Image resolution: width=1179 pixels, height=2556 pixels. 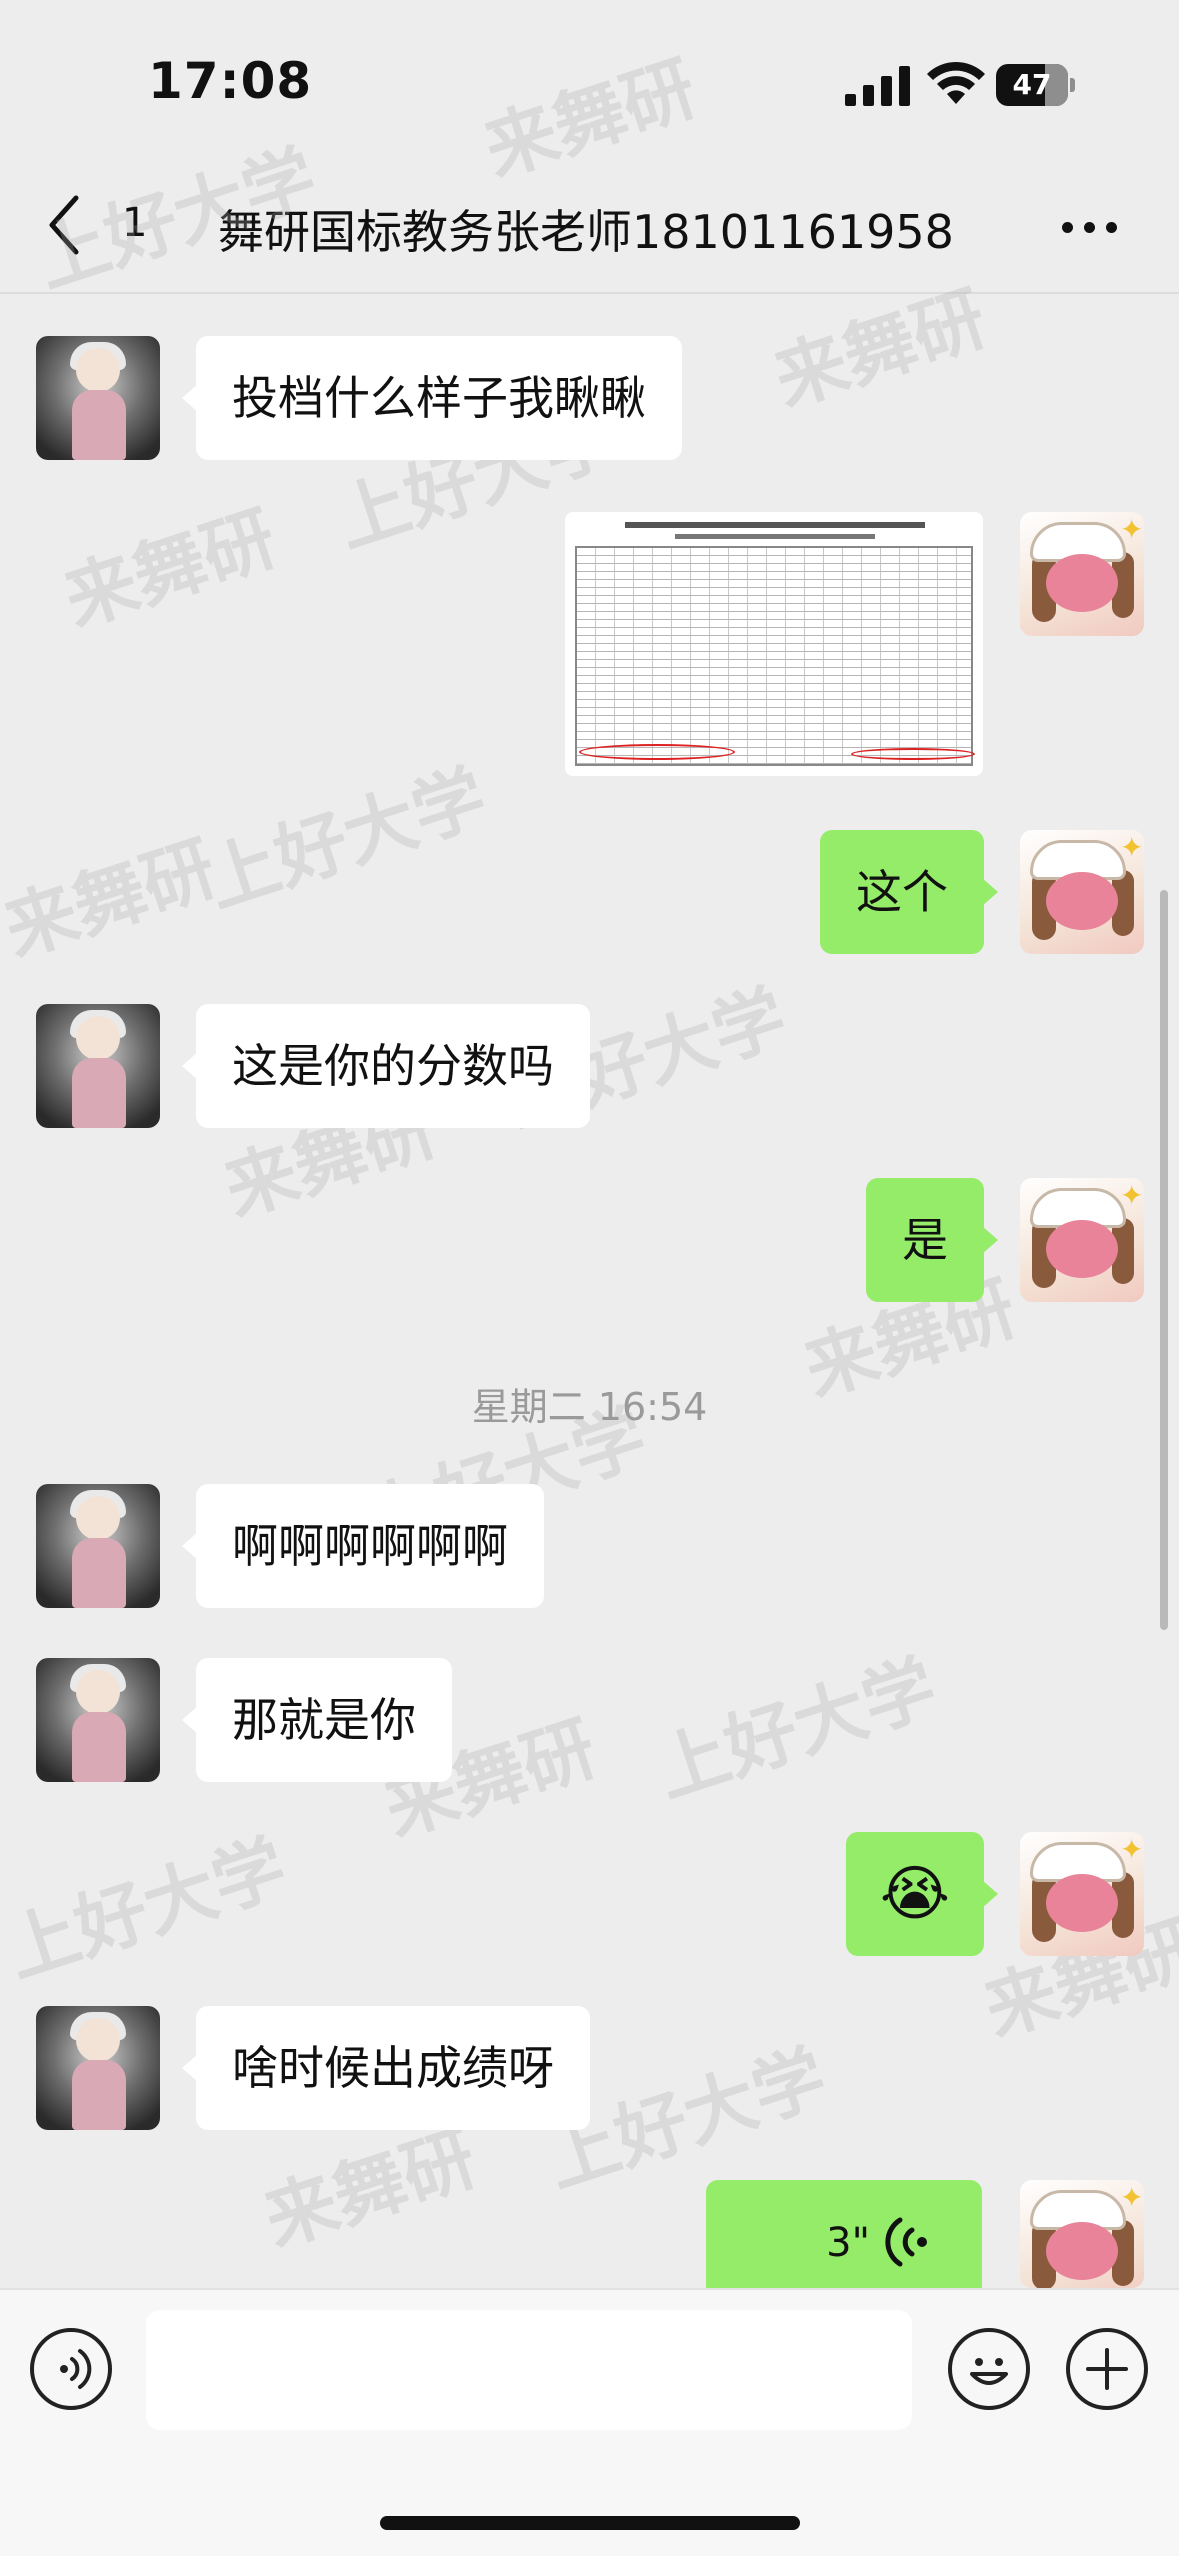 What do you see at coordinates (932, 1240) in the screenshot?
I see `message-bubble: 是` at bounding box center [932, 1240].